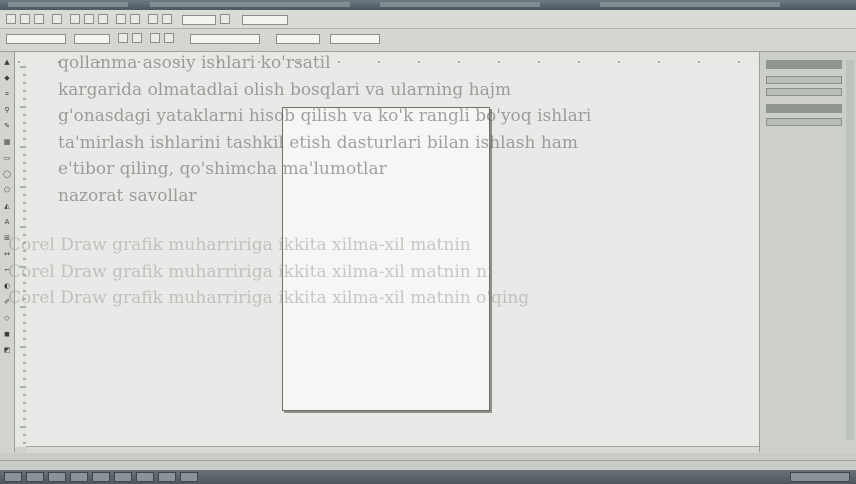 The image size is (856, 484). Describe the element at coordinates (7, 62) in the screenshot. I see `pick-tool-icon: ▲` at that location.